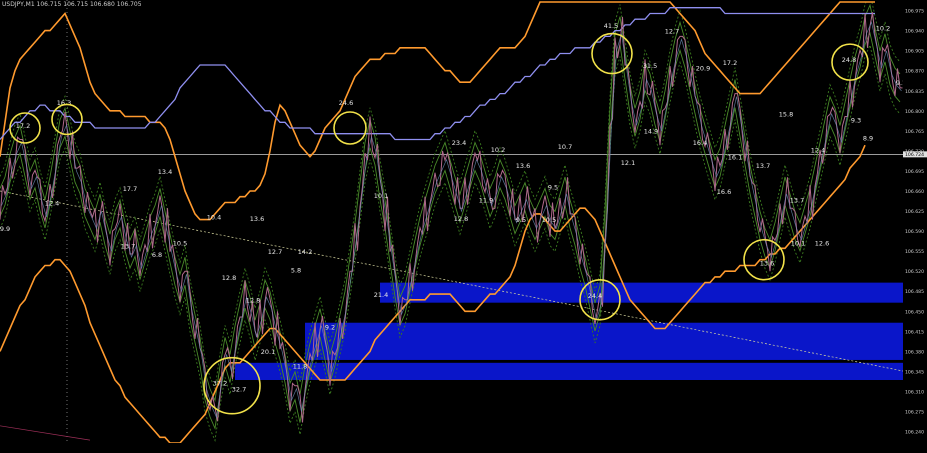 The image size is (927, 453). I want to click on annotation-label: 20.9, so click(703, 69).